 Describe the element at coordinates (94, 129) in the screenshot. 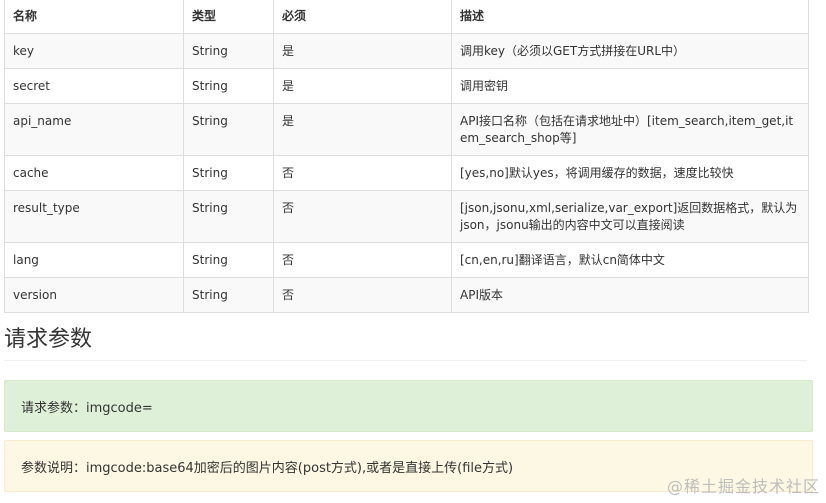

I see `param-name: api_name` at that location.